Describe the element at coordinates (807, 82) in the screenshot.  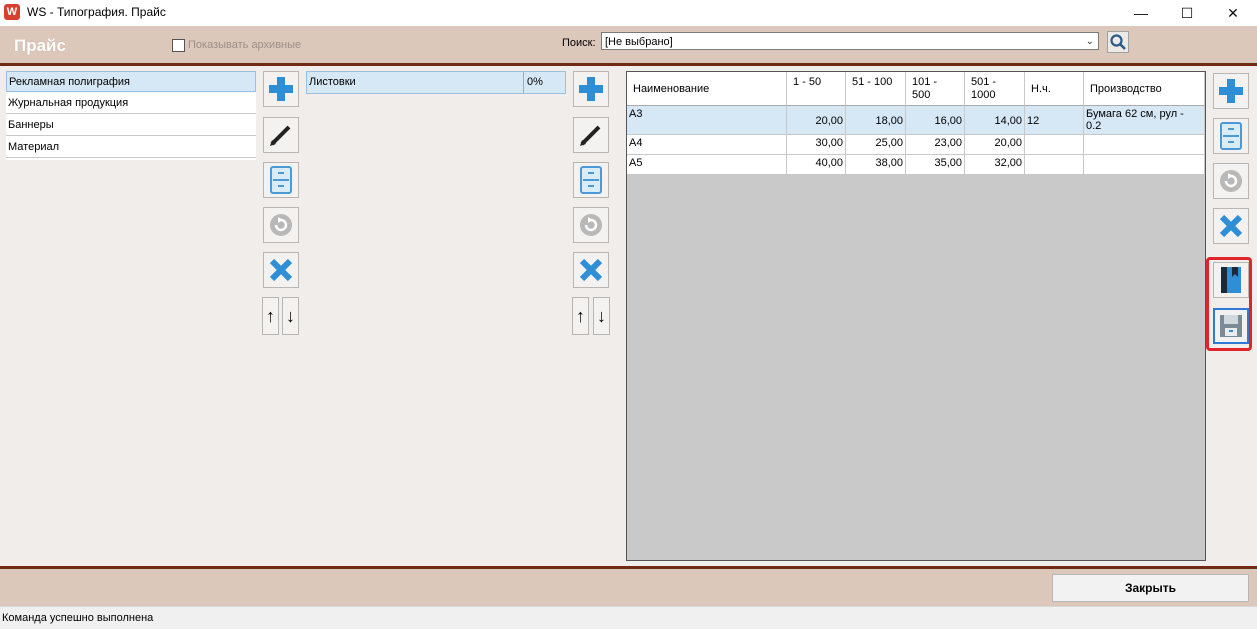
I see `column-header-label: 1 - 50` at that location.